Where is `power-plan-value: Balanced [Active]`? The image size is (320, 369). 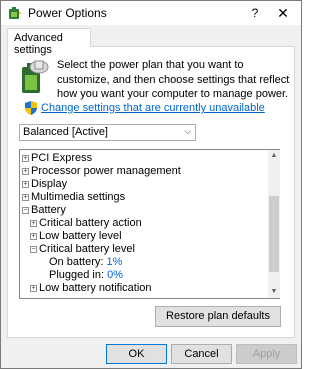 power-plan-value: Balanced [Active] is located at coordinates (65, 132).